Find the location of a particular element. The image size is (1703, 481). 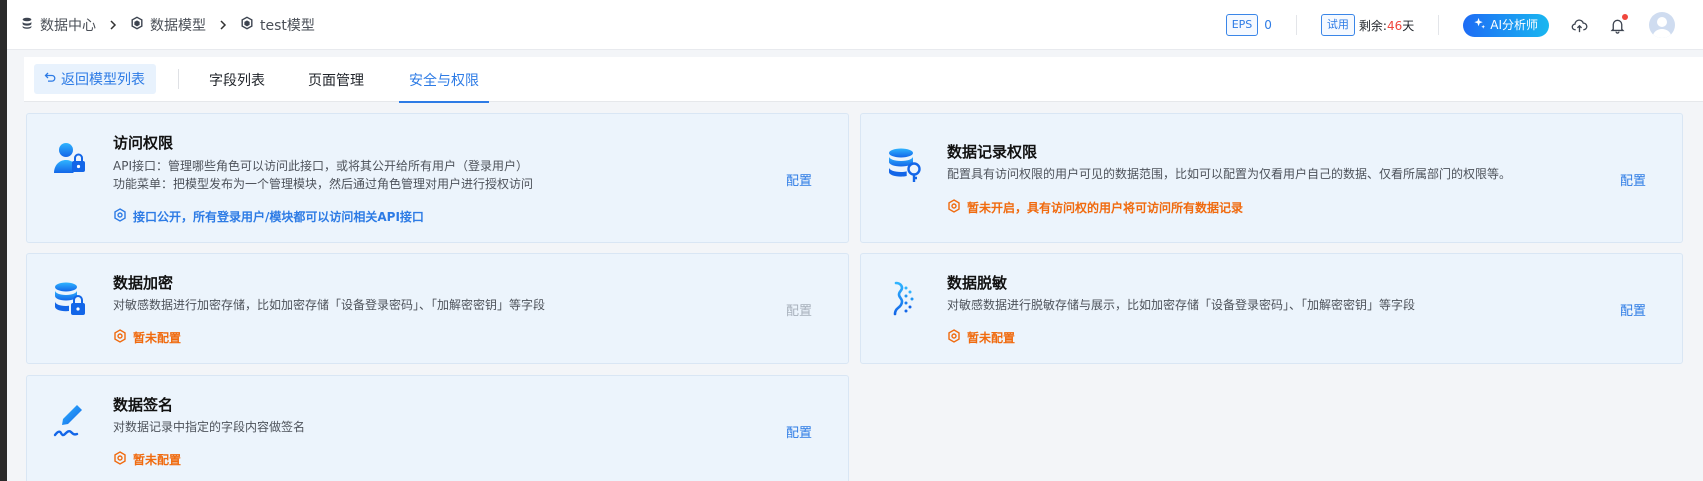

top-header: 数据中心 数据模型 test模型 EPS 0 试用 剩余:46天 AI分析师 is located at coordinates (855, 25).